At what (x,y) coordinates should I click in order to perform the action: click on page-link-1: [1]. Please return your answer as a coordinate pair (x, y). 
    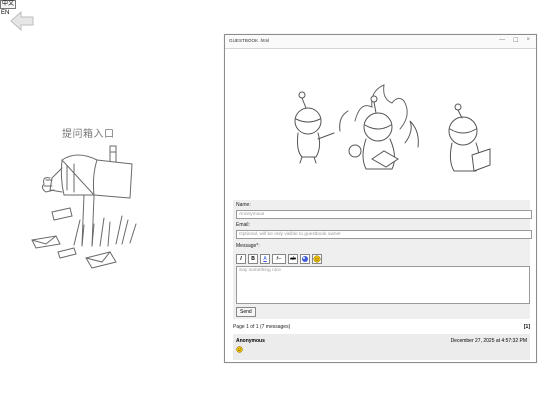
    Looking at the image, I should click on (527, 327).